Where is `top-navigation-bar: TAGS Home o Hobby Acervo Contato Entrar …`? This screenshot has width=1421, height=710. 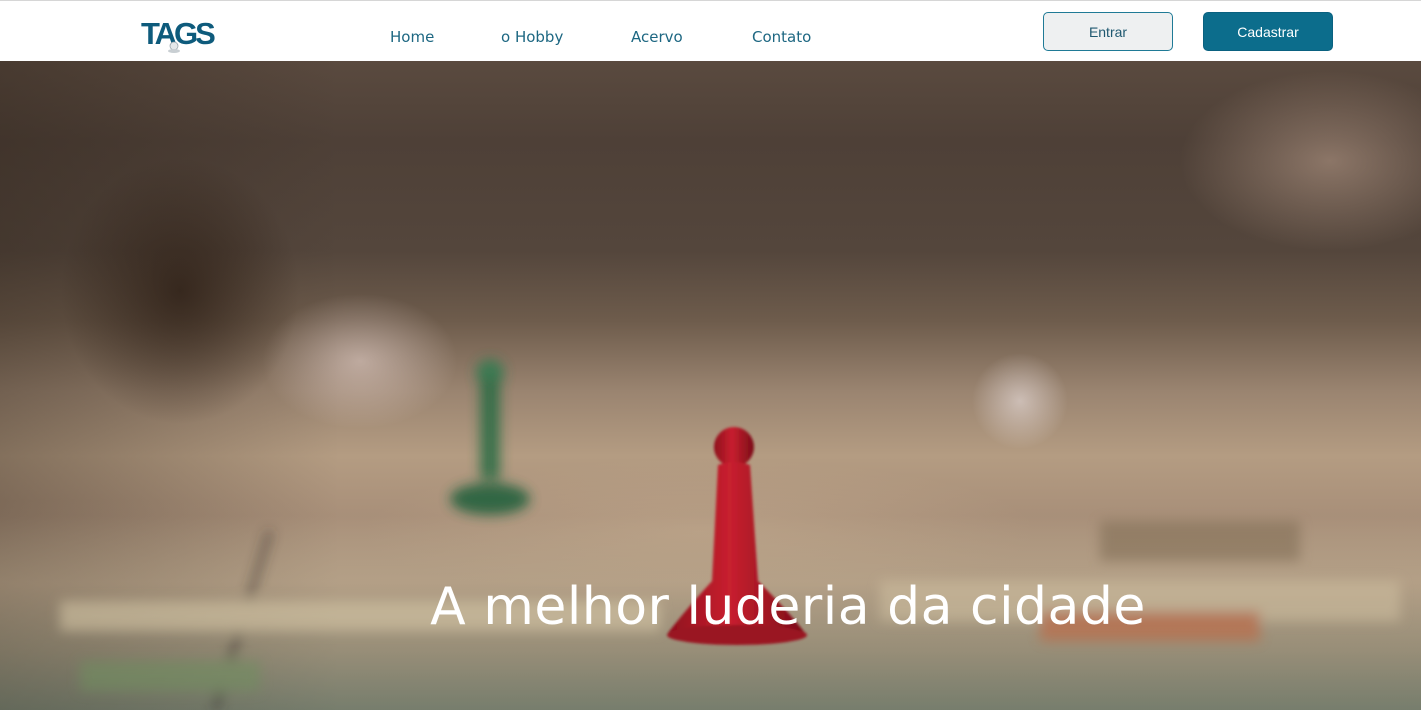 top-navigation-bar: TAGS Home o Hobby Acervo Contato Entrar … is located at coordinates (710, 30).